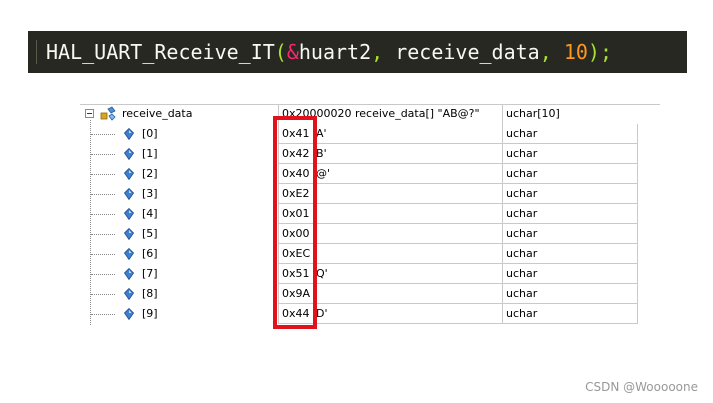 This screenshot has width=713, height=403. I want to click on watermark: CSDN @Wooooone, so click(641, 387).